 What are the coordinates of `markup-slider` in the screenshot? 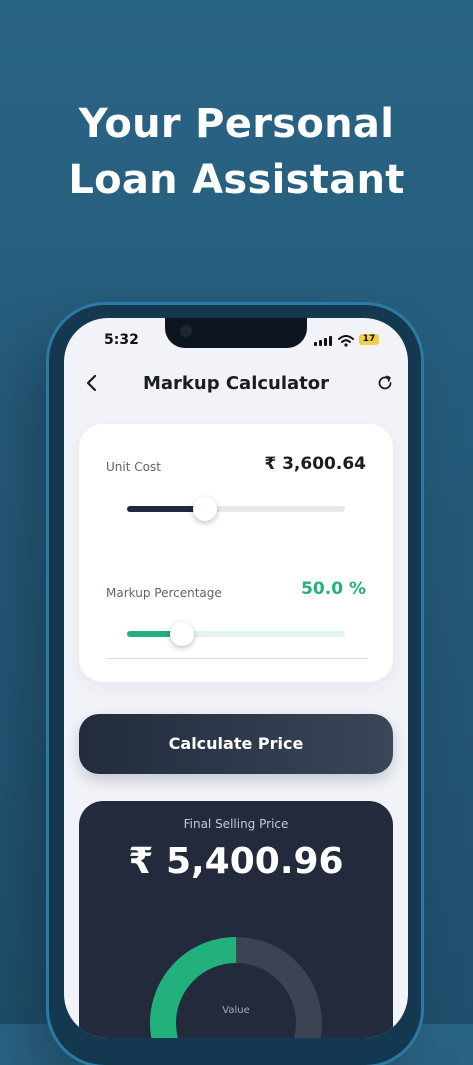 It's located at (236, 634).